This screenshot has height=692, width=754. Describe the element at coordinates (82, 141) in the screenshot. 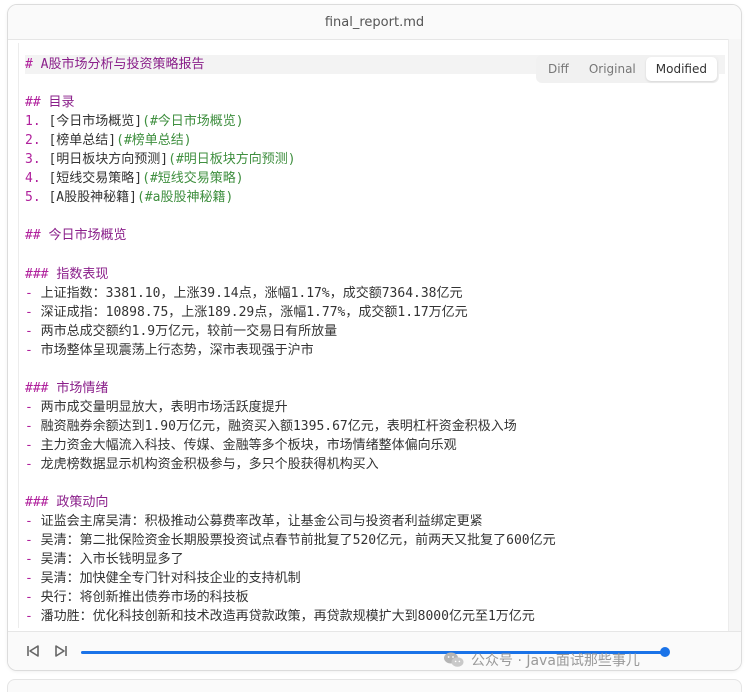

I see `toc-link-label: [榜单总结]` at that location.